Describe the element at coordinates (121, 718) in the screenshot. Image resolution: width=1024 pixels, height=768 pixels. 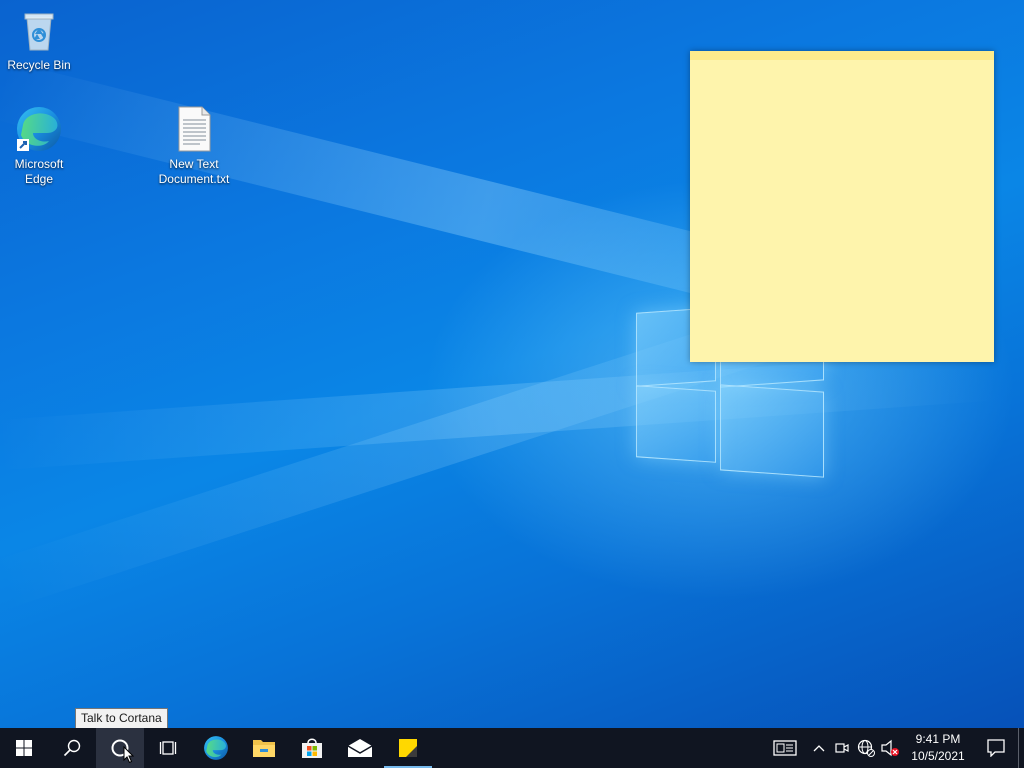
I see `cortana-tooltip: Talk to Cortana` at that location.